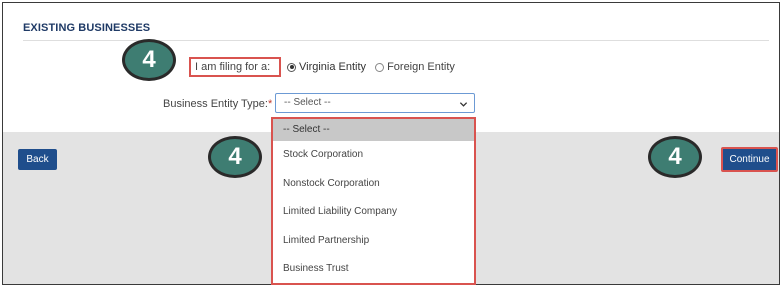 The width and height of the screenshot is (784, 288). Describe the element at coordinates (270, 104) in the screenshot. I see `required-mark: *` at that location.